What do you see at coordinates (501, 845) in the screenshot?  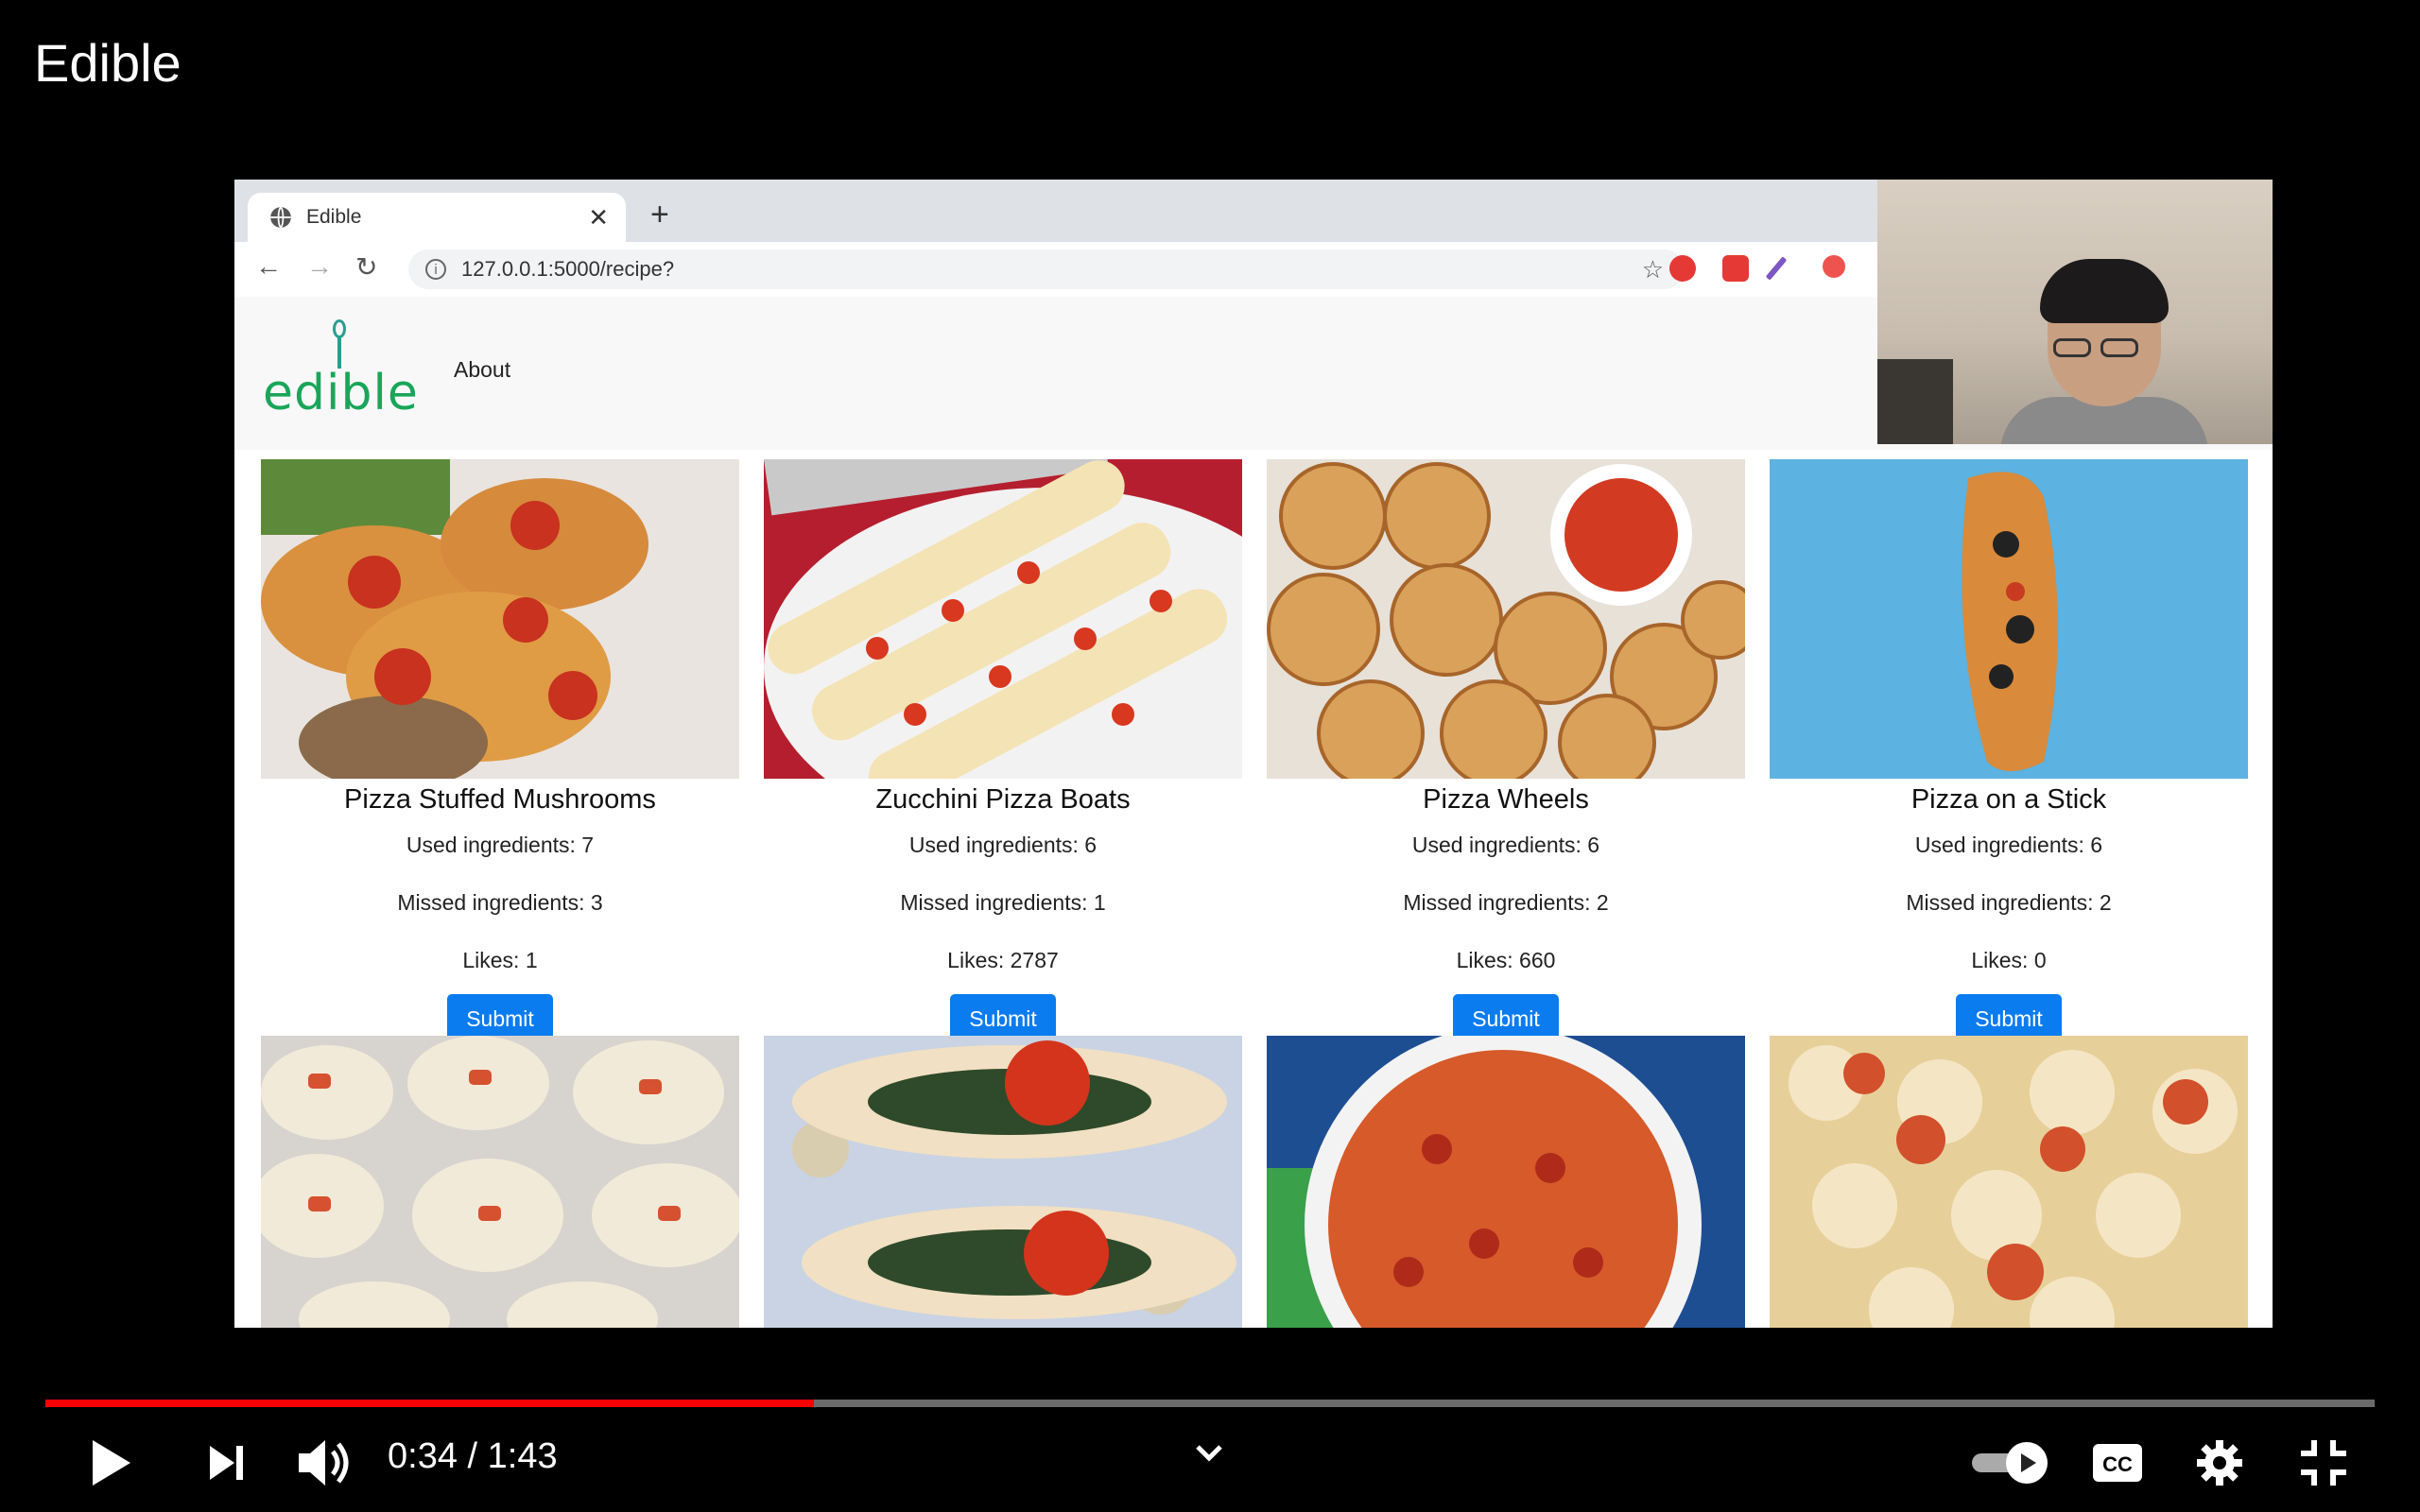 I see `used-ingredients: Used ingredients: 7` at bounding box center [501, 845].